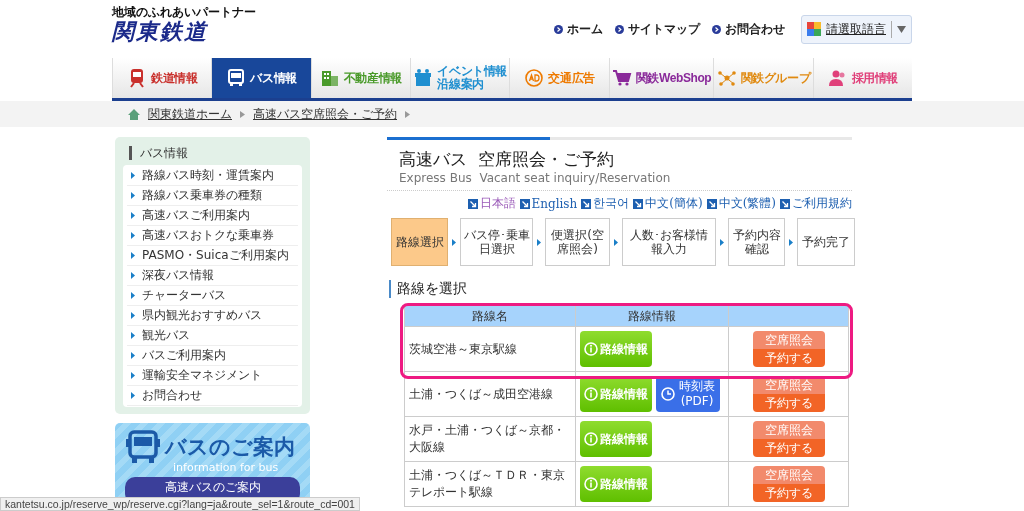 Image resolution: width=1024 pixels, height=511 pixels. I want to click on sidebar-link: 高速バスご利用案内, so click(196, 215).